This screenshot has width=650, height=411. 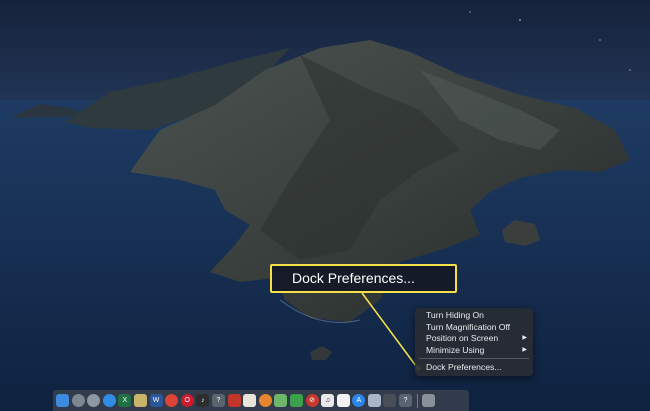 What do you see at coordinates (218, 400) in the screenshot?
I see `help-icon: ?` at bounding box center [218, 400].